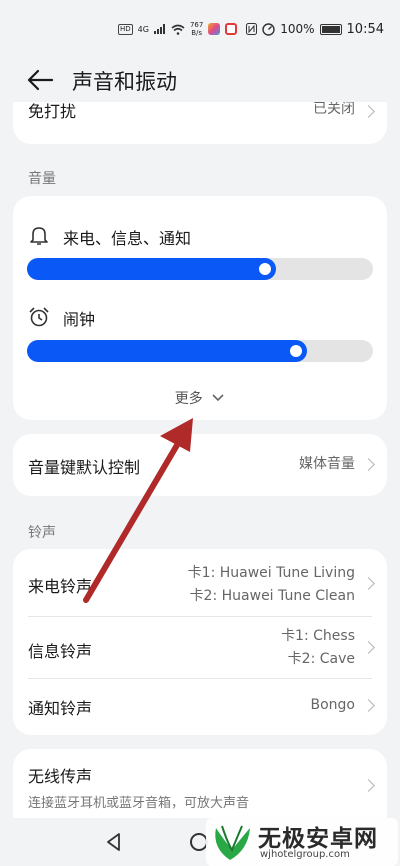 This screenshot has height=866, width=400. Describe the element at coordinates (265, 269) in the screenshot. I see `ringer-volume-thumb` at that location.